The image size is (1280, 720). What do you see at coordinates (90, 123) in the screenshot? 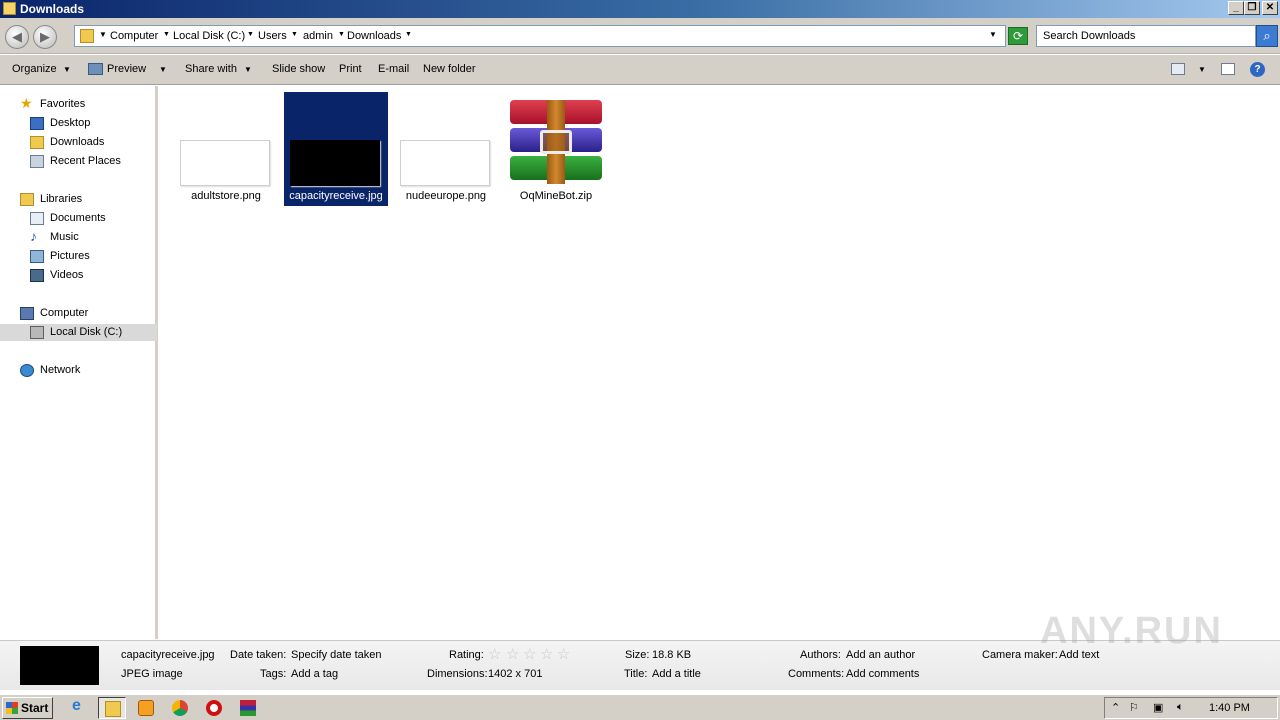
I see `nav-desktop: Desktop` at bounding box center [90, 123].